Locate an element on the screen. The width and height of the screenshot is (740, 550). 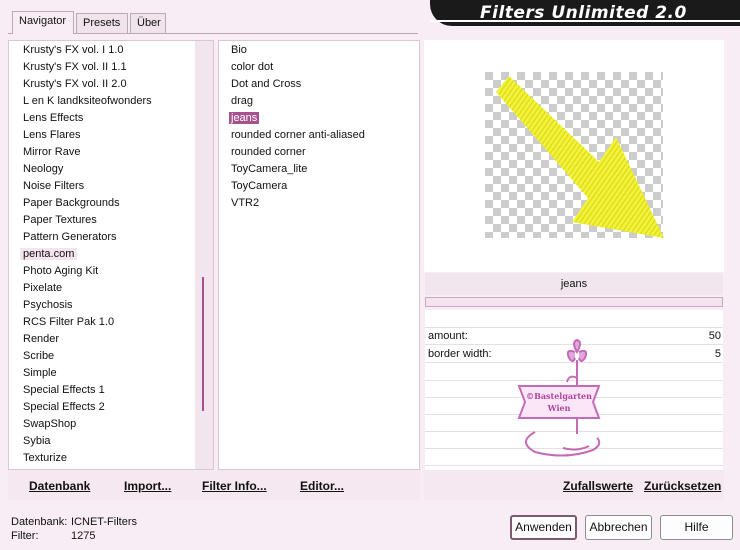
category-item: L en K landksiteofwonders is located at coordinates (87, 101).